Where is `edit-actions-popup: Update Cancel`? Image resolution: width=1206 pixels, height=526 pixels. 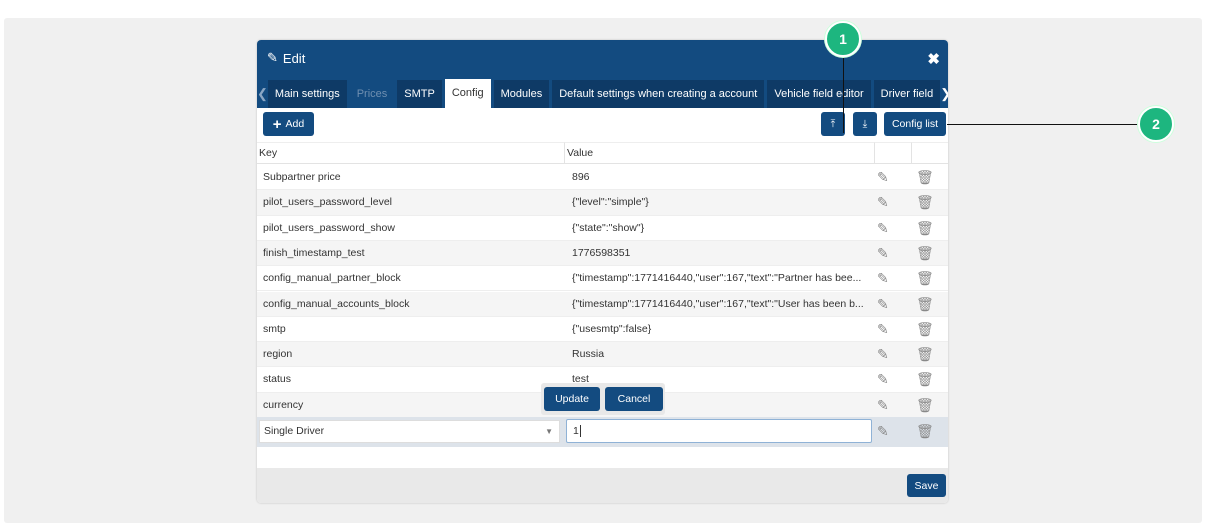 edit-actions-popup: Update Cancel is located at coordinates (603, 399).